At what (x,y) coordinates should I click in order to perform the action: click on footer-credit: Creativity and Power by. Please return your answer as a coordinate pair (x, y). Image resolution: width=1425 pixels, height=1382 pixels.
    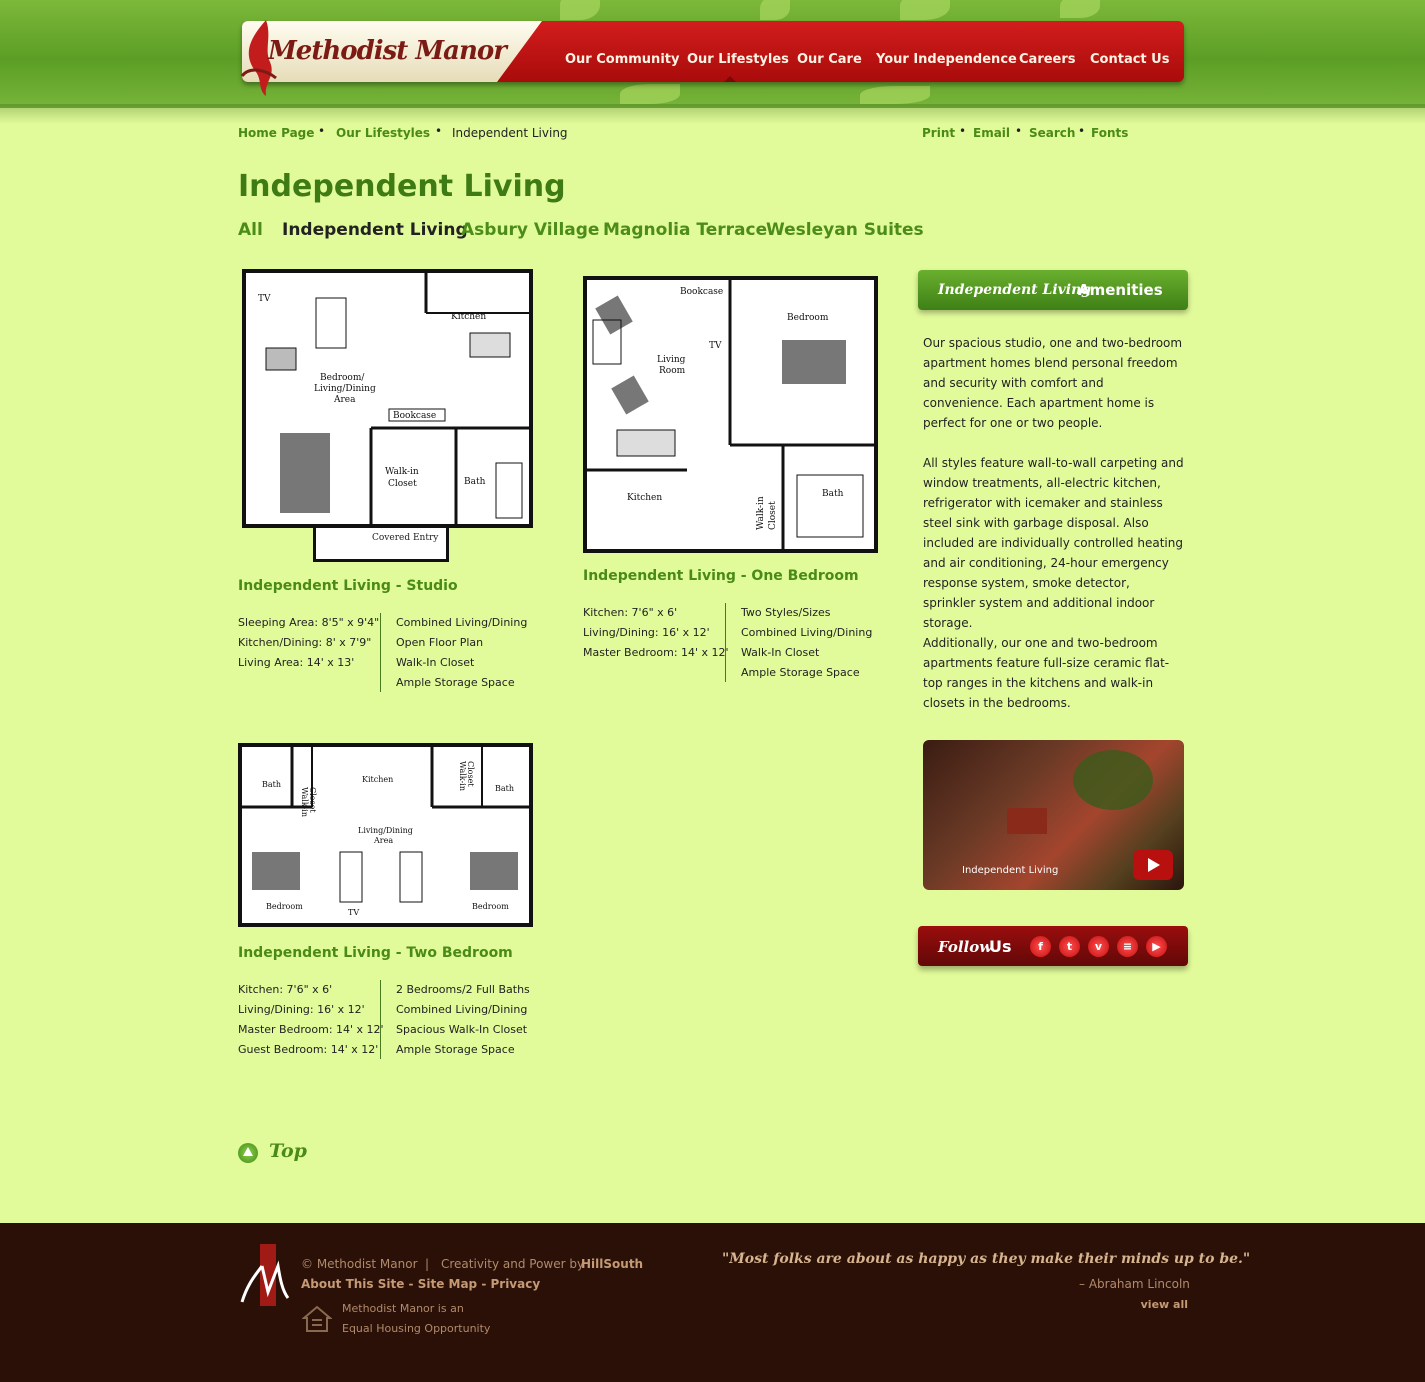
    Looking at the image, I should click on (513, 1264).